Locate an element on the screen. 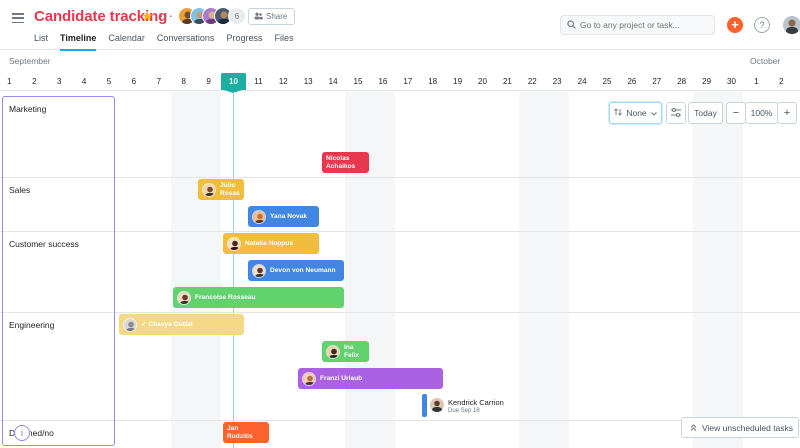 Image resolution: width=800 pixels, height=448 pixels. day-cell: 19 is located at coordinates (458, 81).